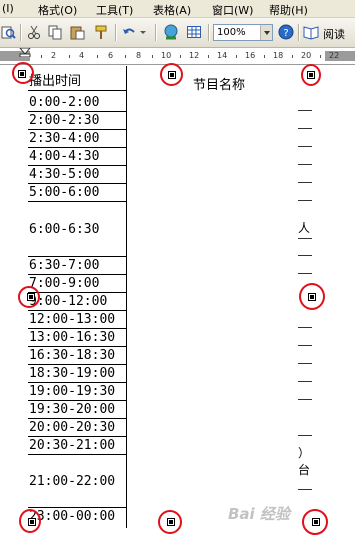 The width and height of the screenshot is (355, 552). Describe the element at coordinates (232, 10) in the screenshot. I see `menu-window: 窗口(W)` at that location.